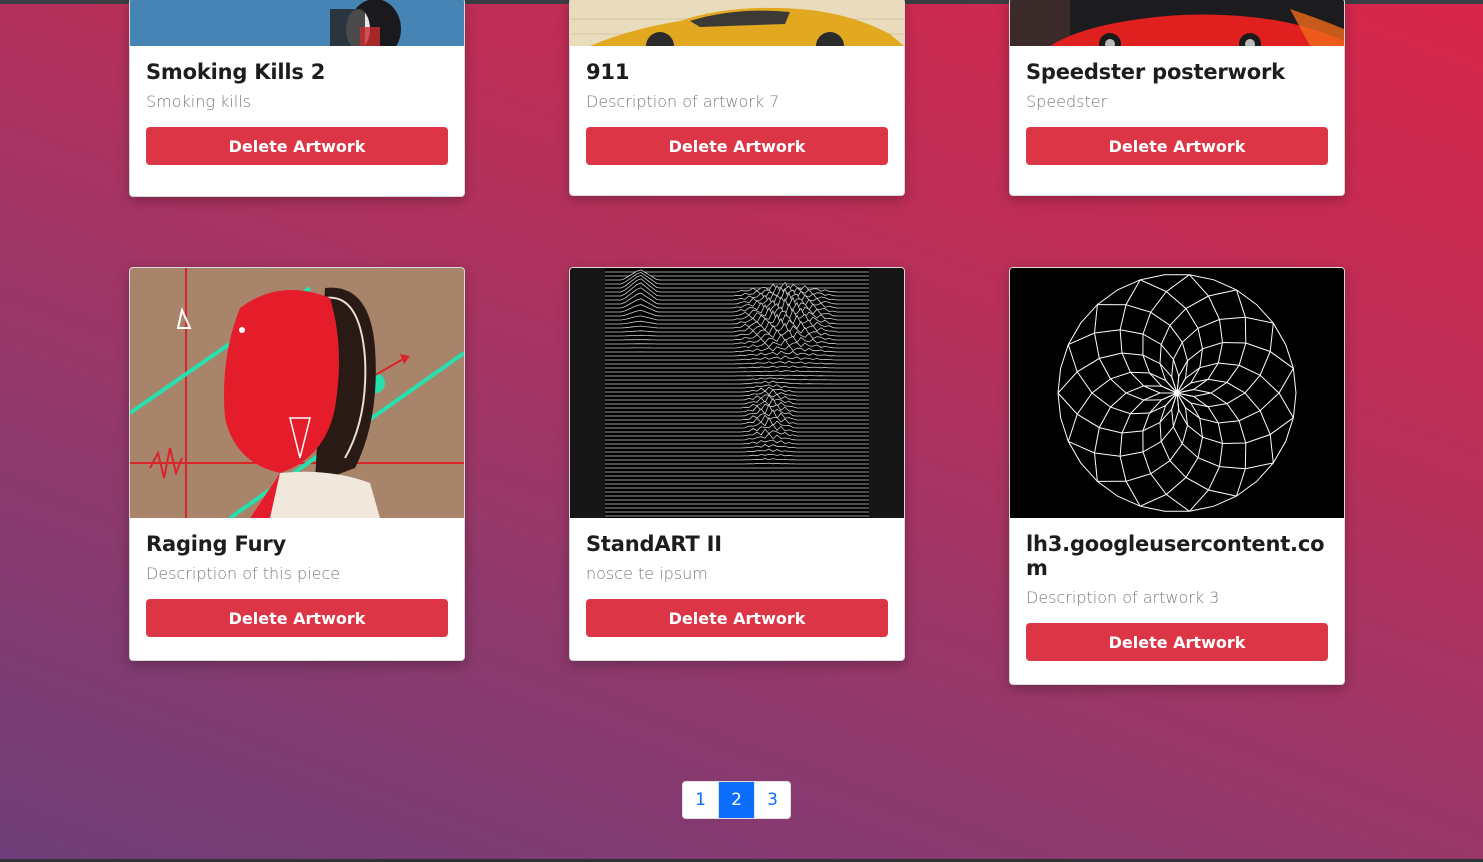  Describe the element at coordinates (1067, 101) in the screenshot. I see `artwork-description: Speedster` at that location.